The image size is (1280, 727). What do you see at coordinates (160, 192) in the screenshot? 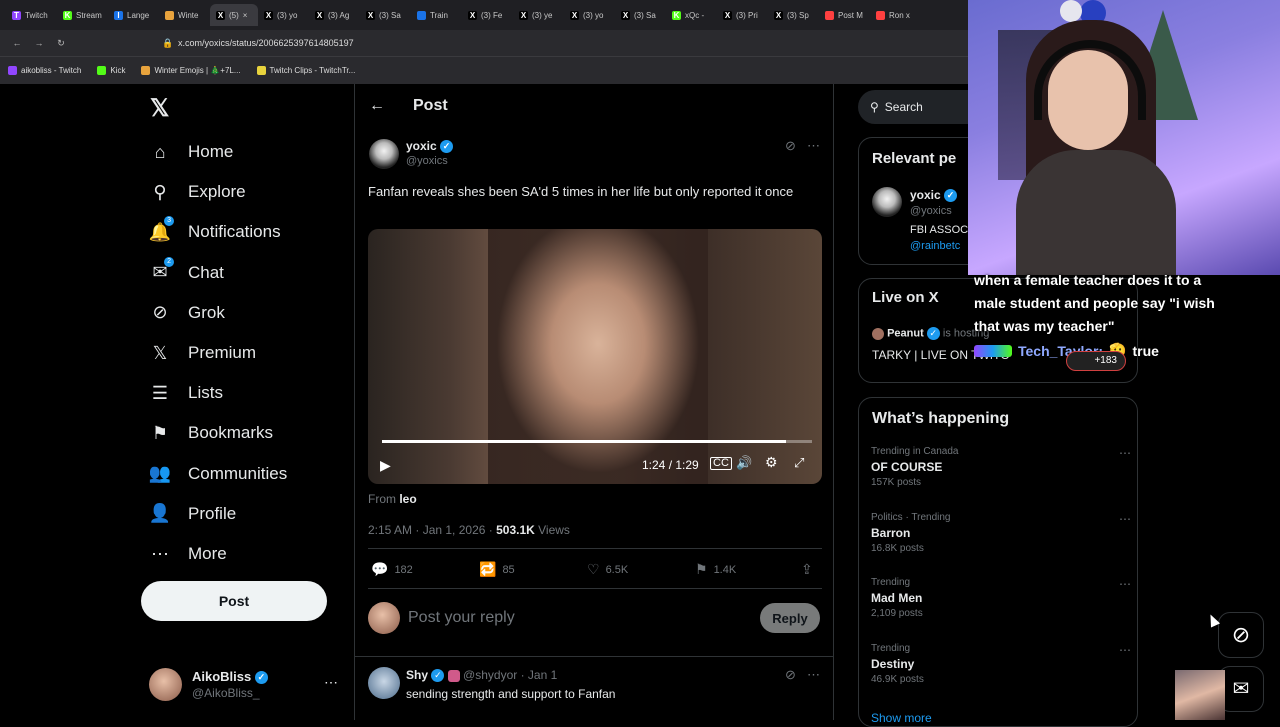
I see `search-icon: ⚲` at bounding box center [160, 192].